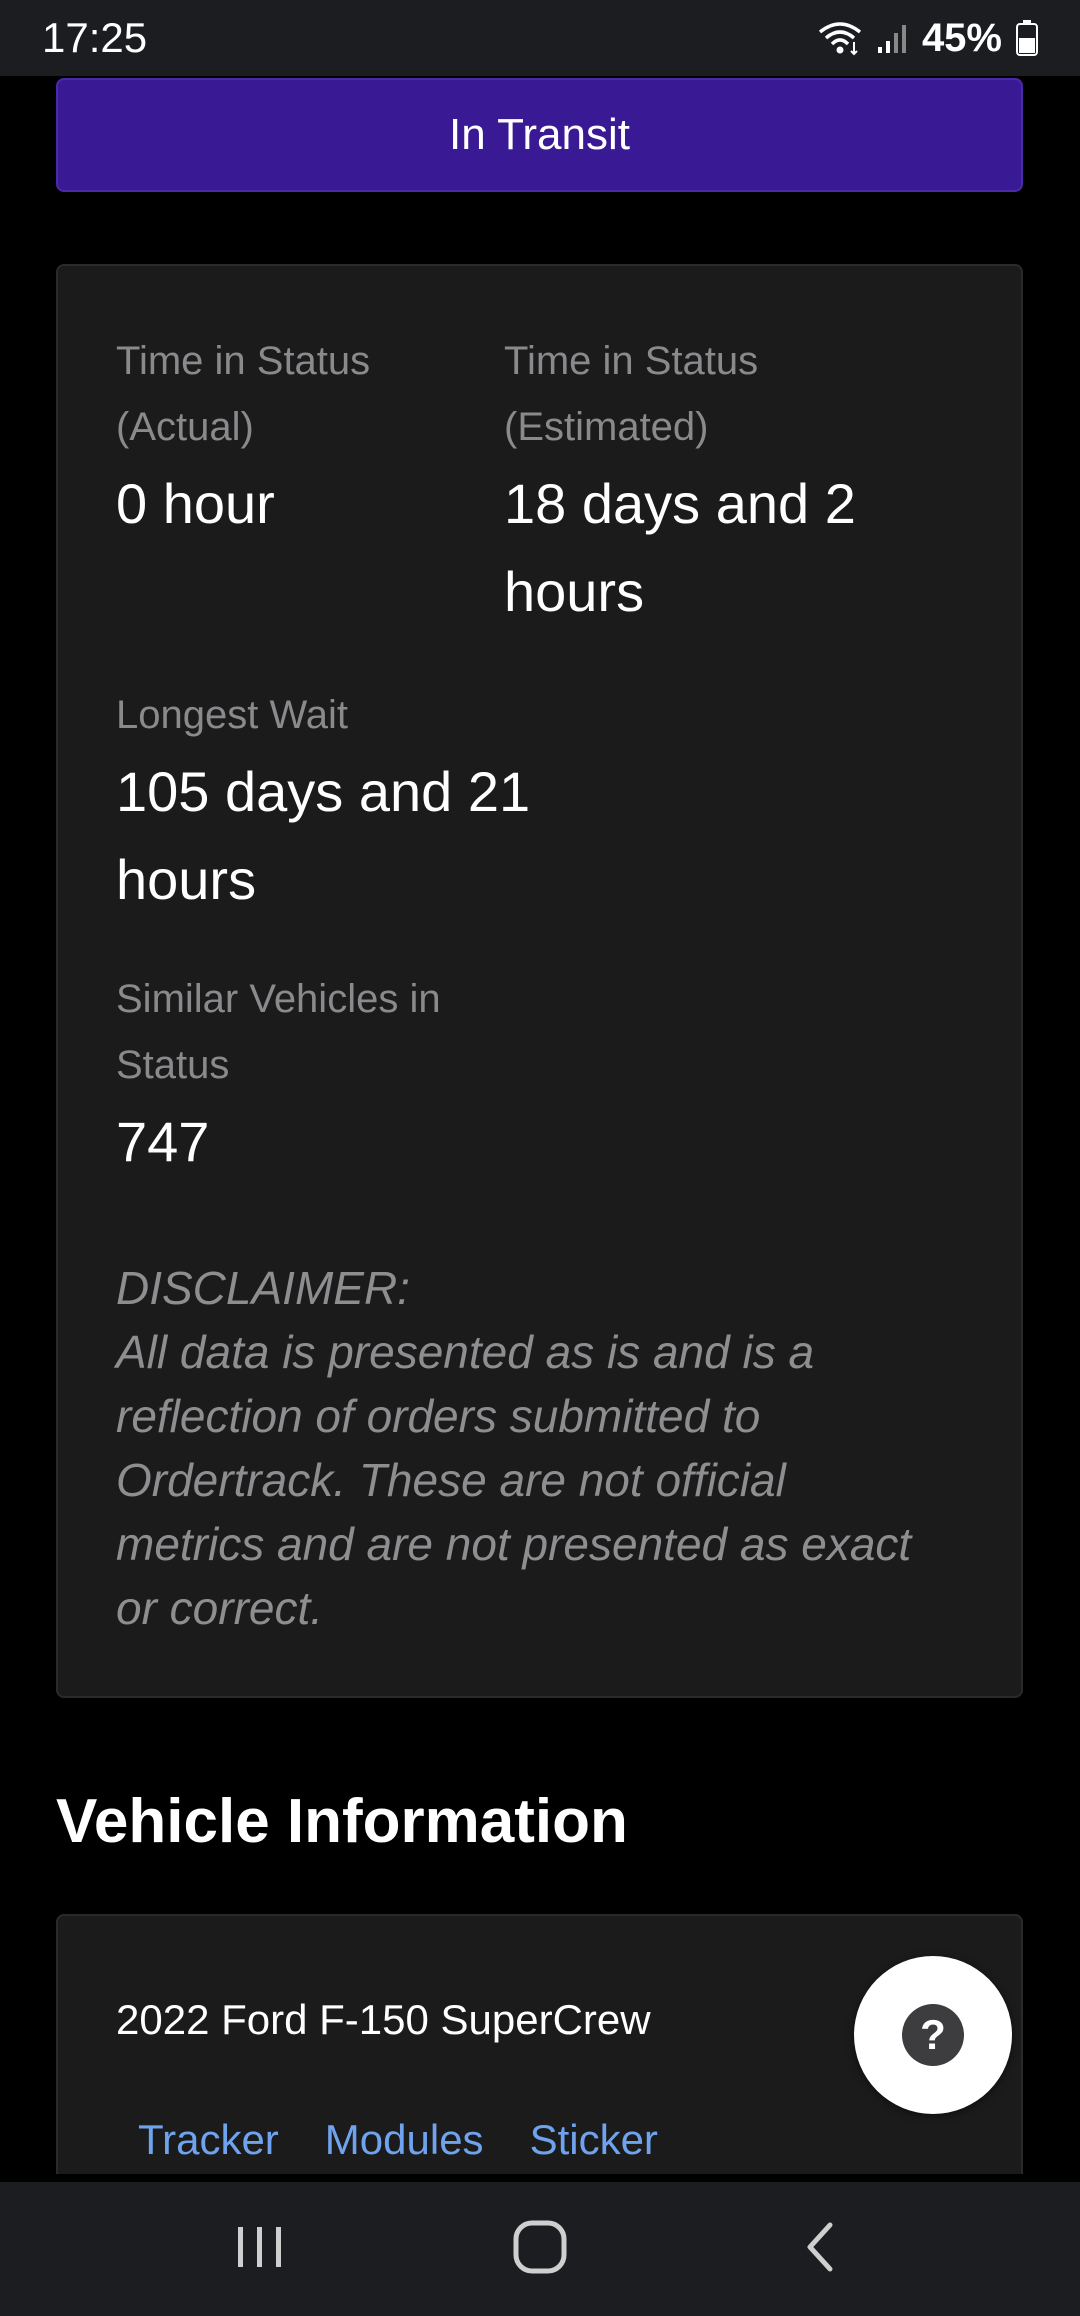 Image resolution: width=1080 pixels, height=2316 pixels. I want to click on back-icon, so click(820, 2249).